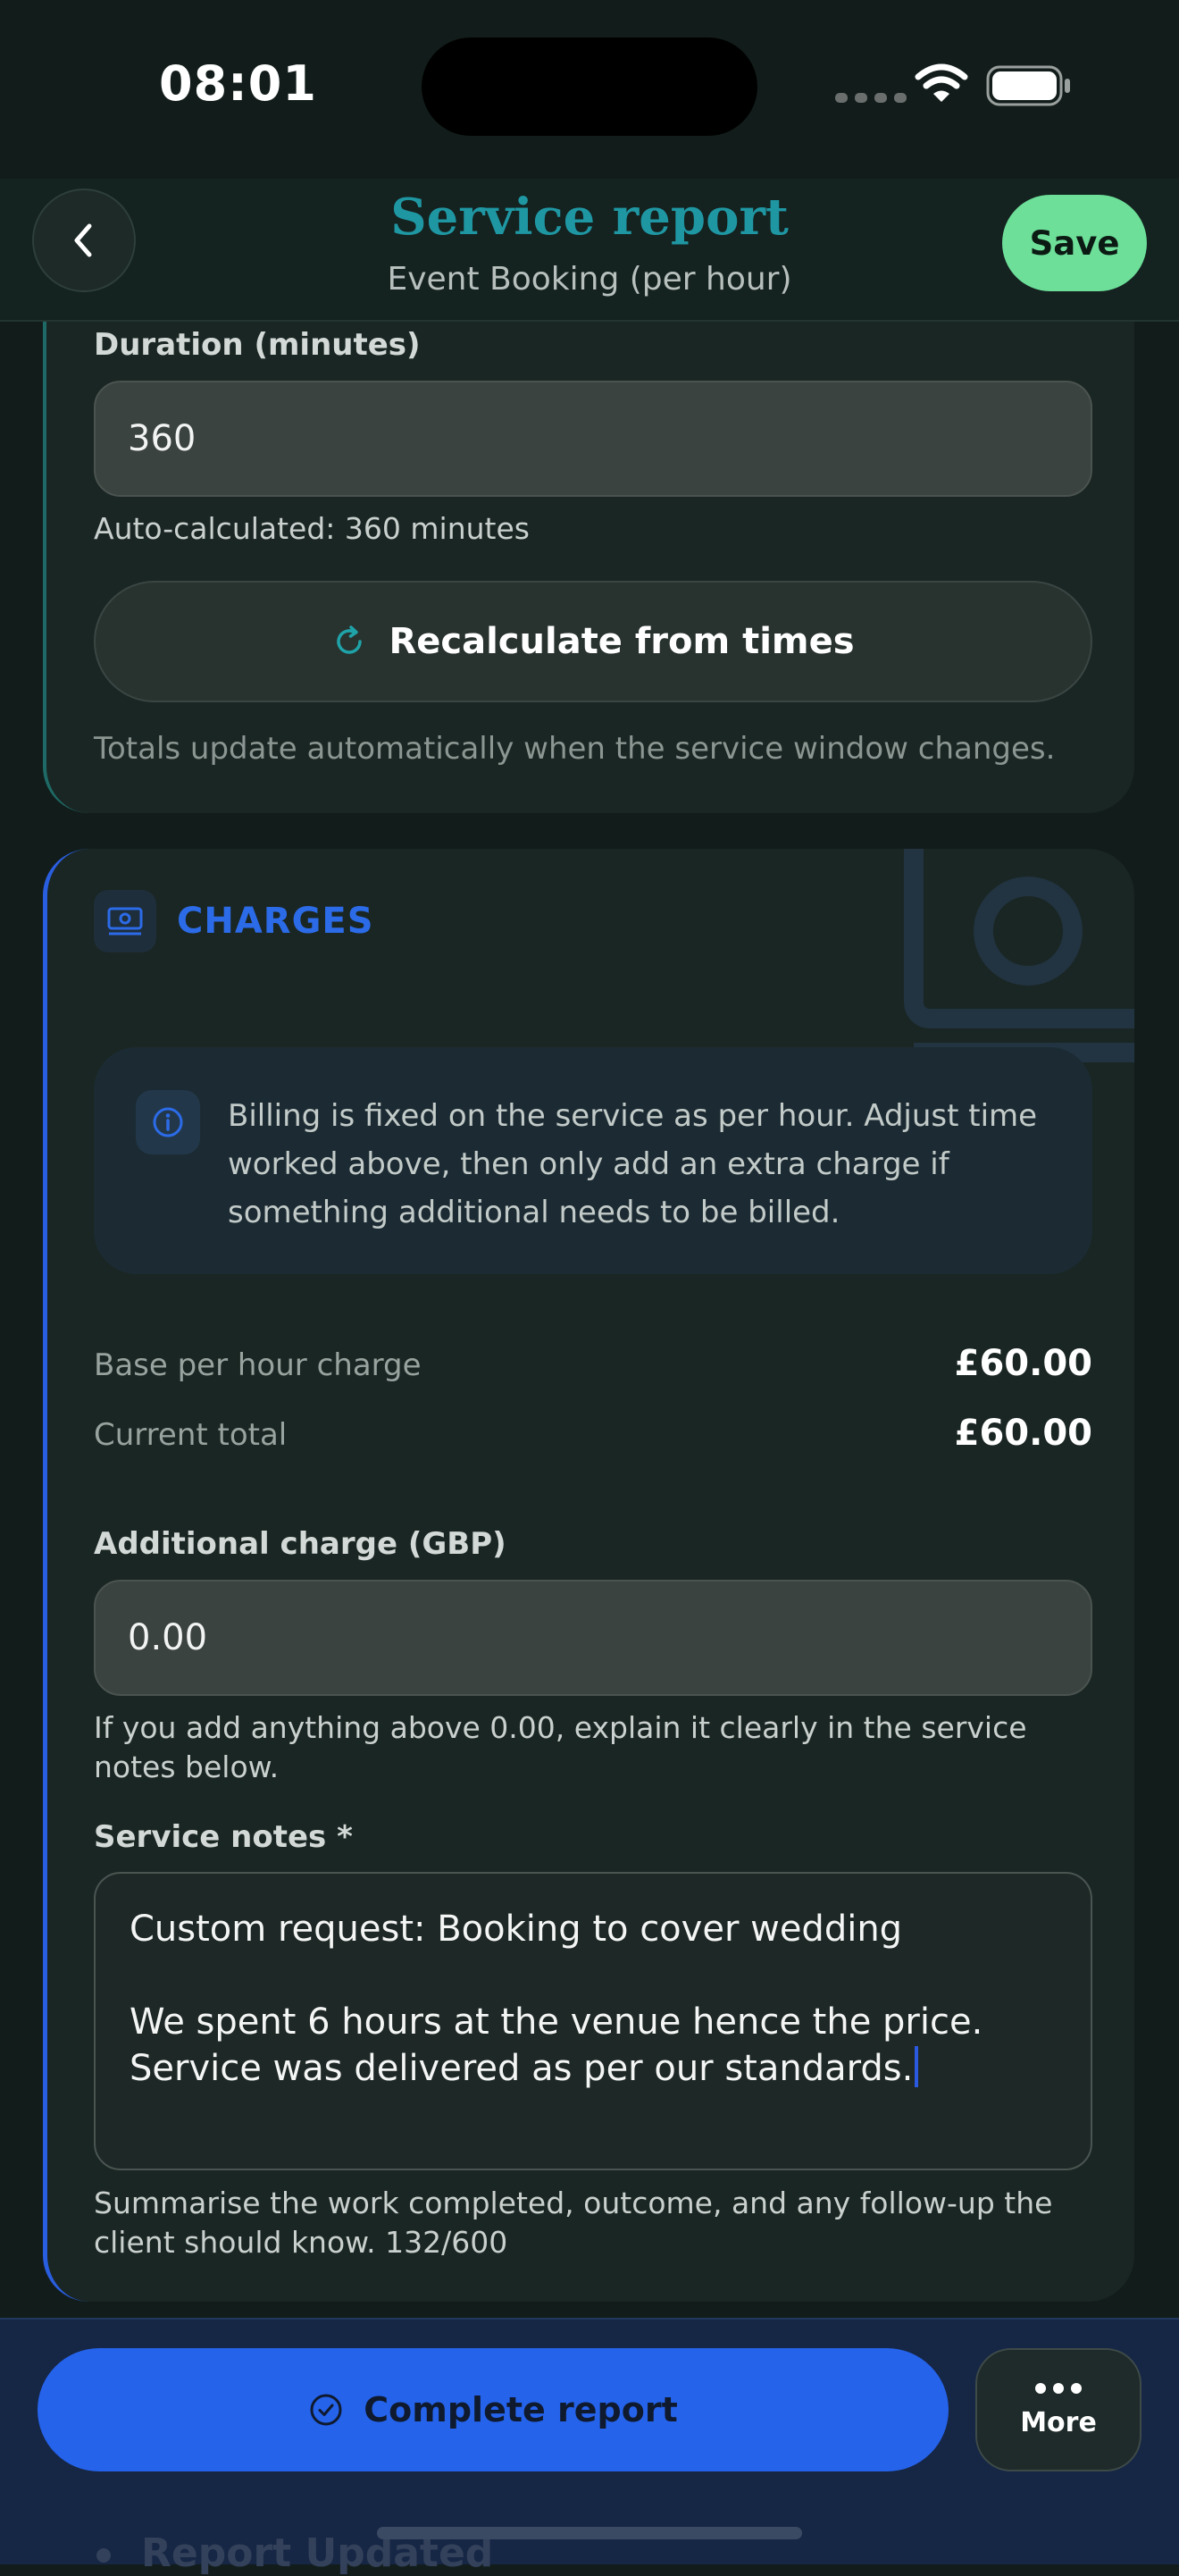 The image size is (1179, 2576). Describe the element at coordinates (350, 639) in the screenshot. I see `refresh-icon` at that location.